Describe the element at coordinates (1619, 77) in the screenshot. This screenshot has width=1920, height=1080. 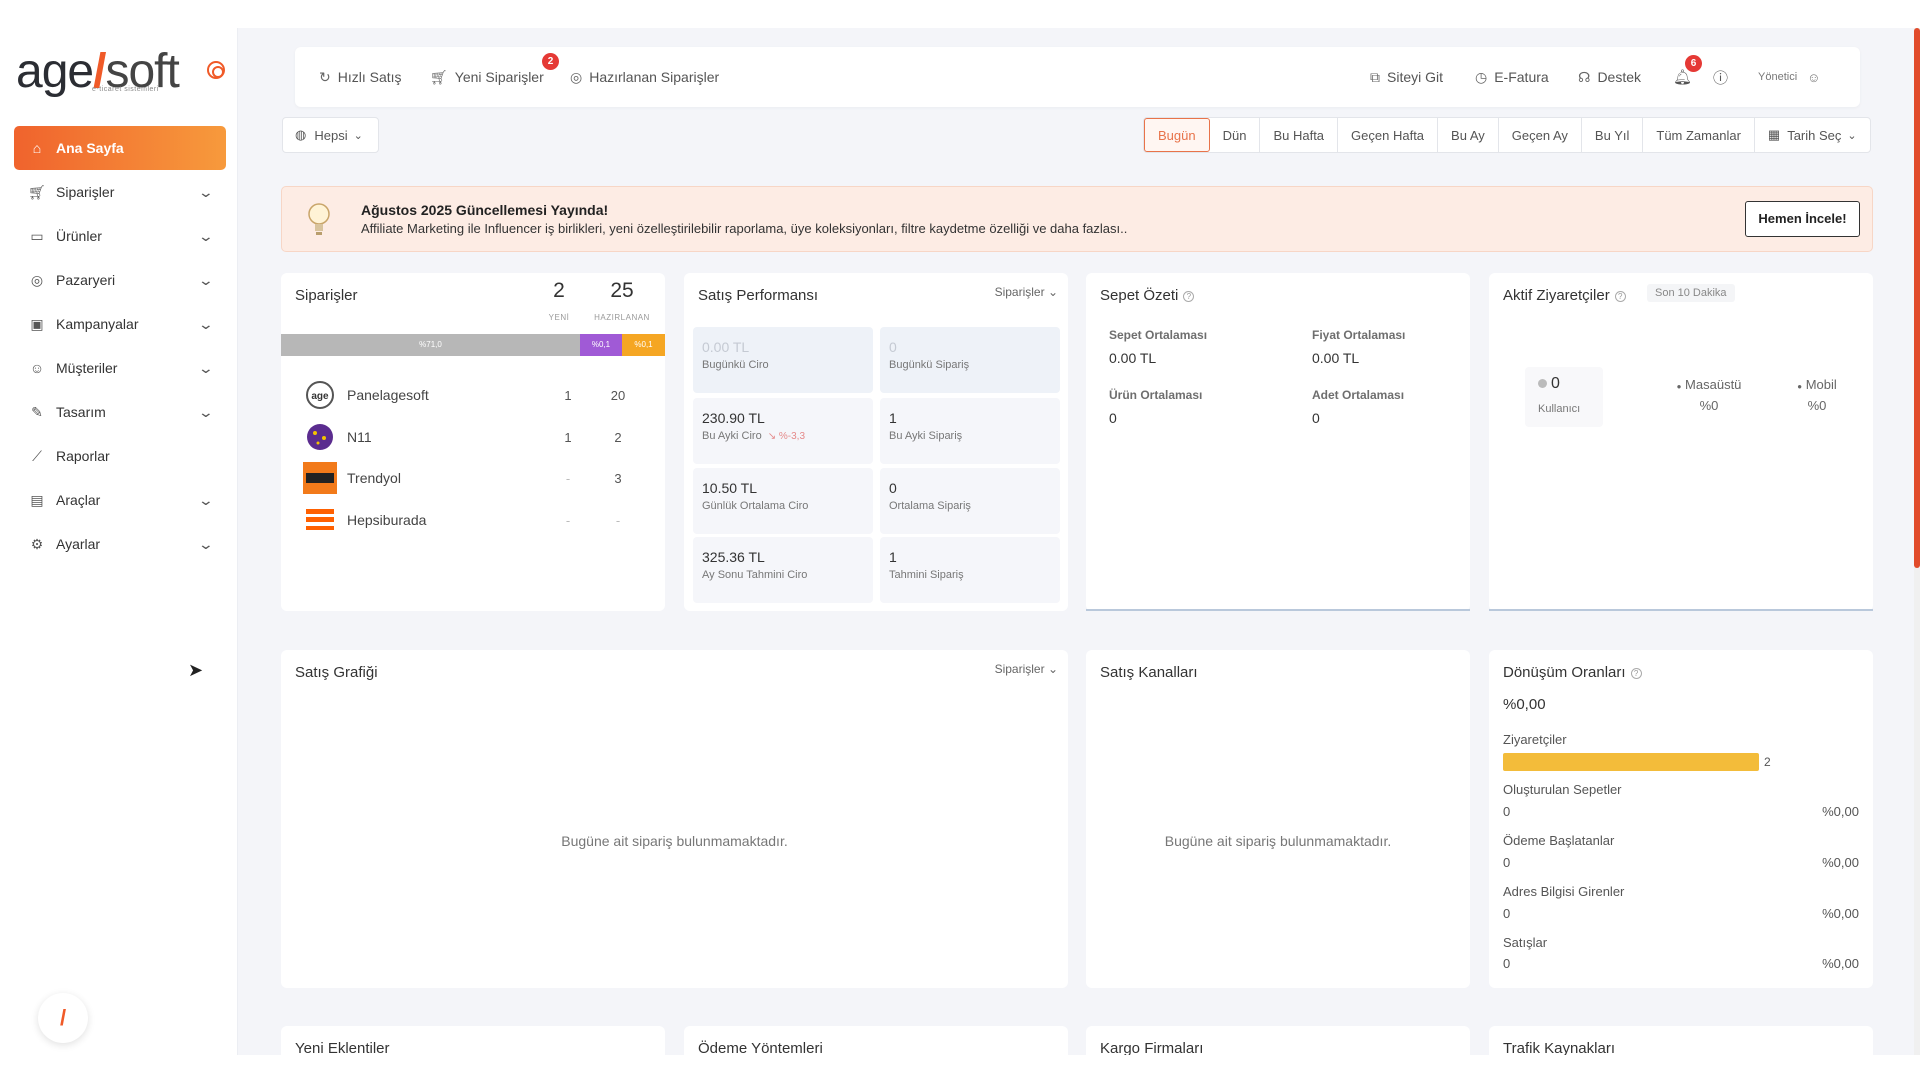
I see `support-label: Destek` at that location.